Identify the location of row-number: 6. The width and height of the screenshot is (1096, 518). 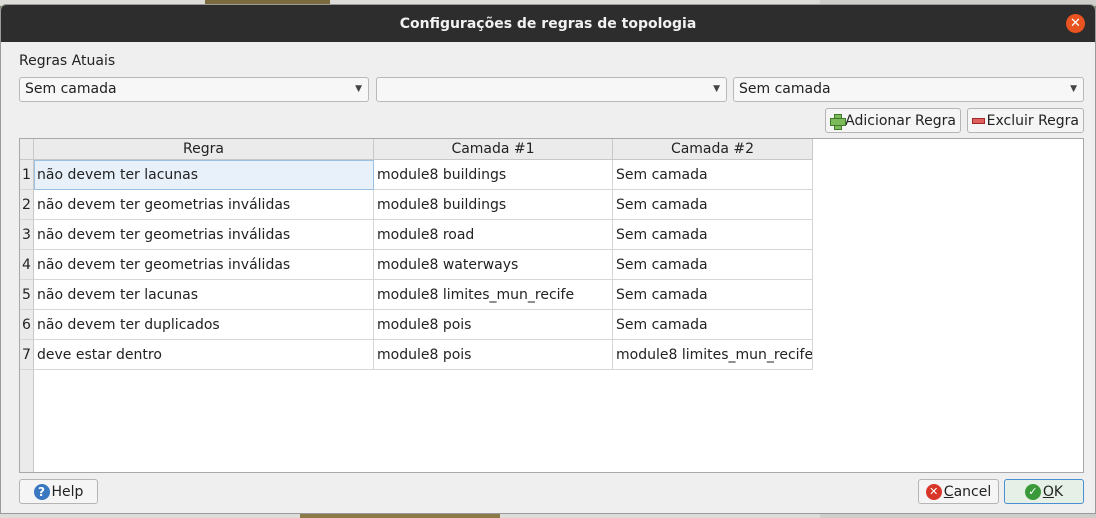
(27, 325).